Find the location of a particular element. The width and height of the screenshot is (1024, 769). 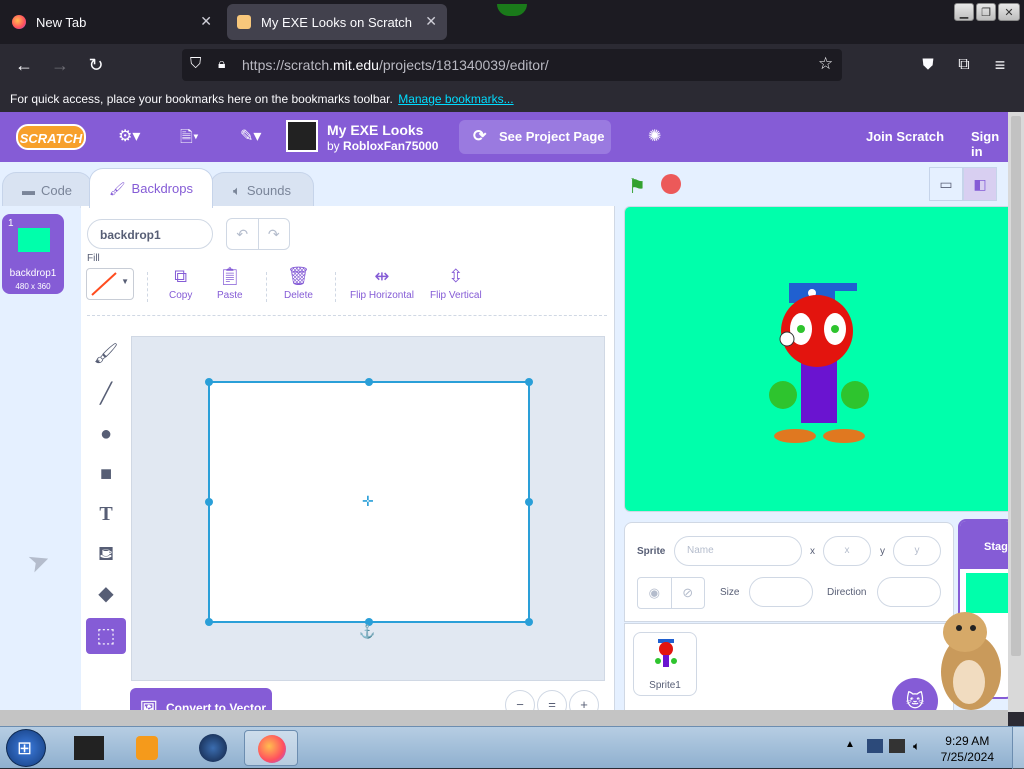

paste-button: 📋︎ Paste is located at coordinates (230, 283).